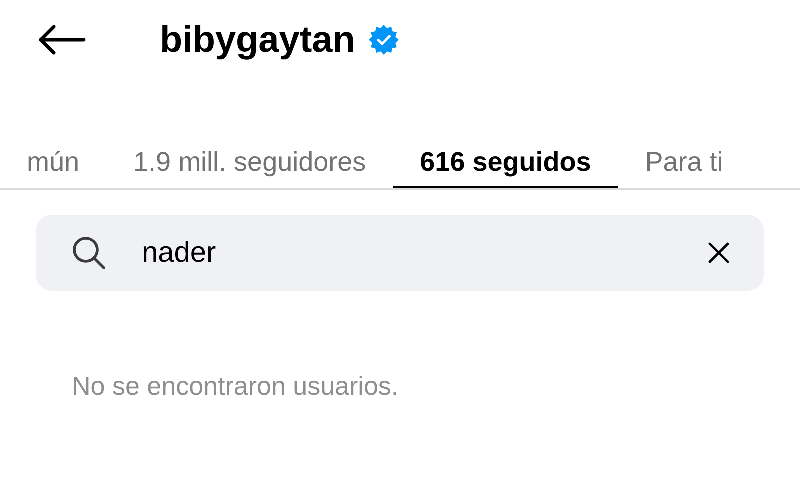 The width and height of the screenshot is (800, 484). What do you see at coordinates (235, 386) in the screenshot?
I see `no-results-message: No se encontraron usuarios.` at bounding box center [235, 386].